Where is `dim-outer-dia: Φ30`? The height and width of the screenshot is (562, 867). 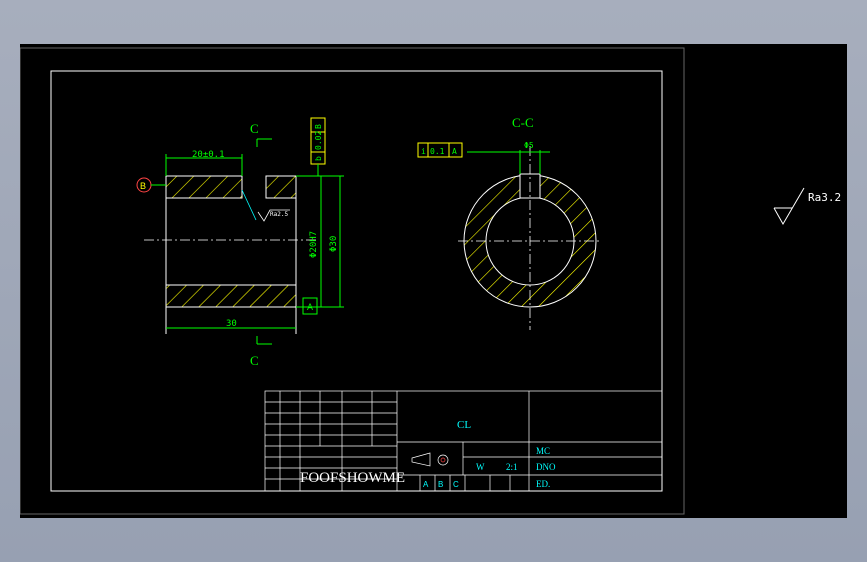
dim-outer-dia: Φ30 is located at coordinates (334, 244).